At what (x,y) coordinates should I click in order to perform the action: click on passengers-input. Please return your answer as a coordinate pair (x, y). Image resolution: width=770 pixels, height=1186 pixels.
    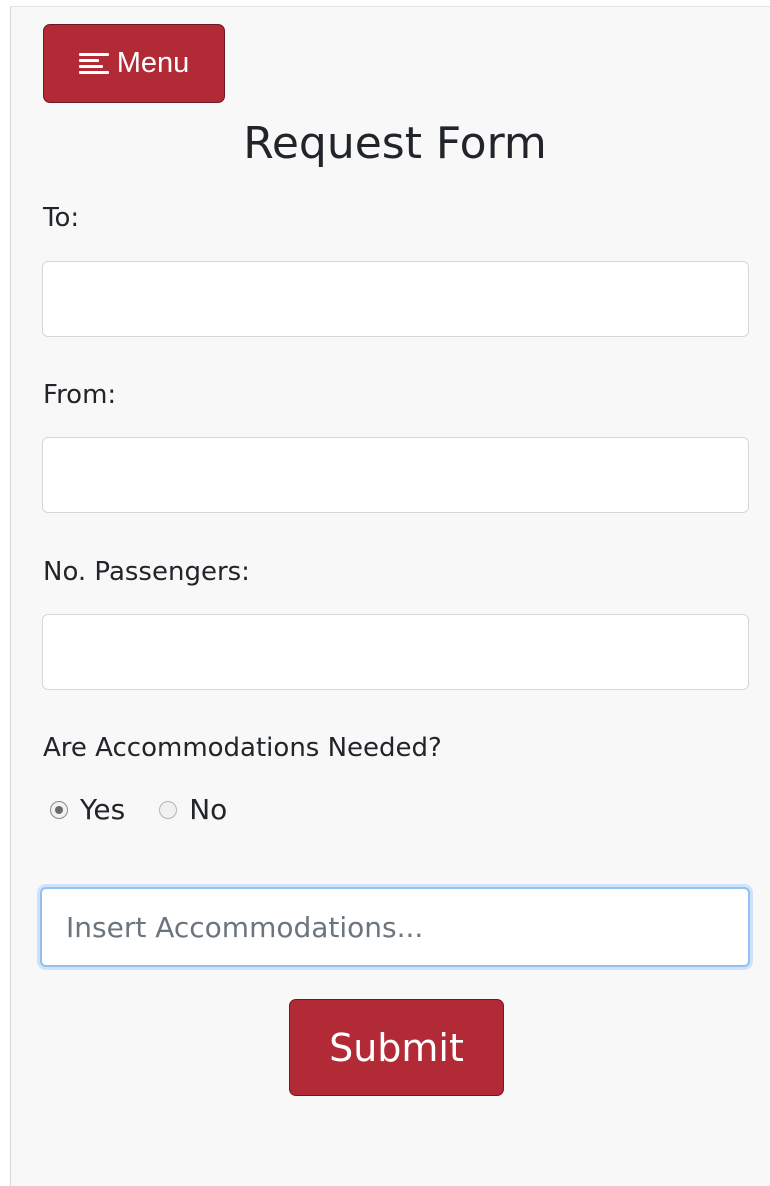
    Looking at the image, I should click on (395, 652).